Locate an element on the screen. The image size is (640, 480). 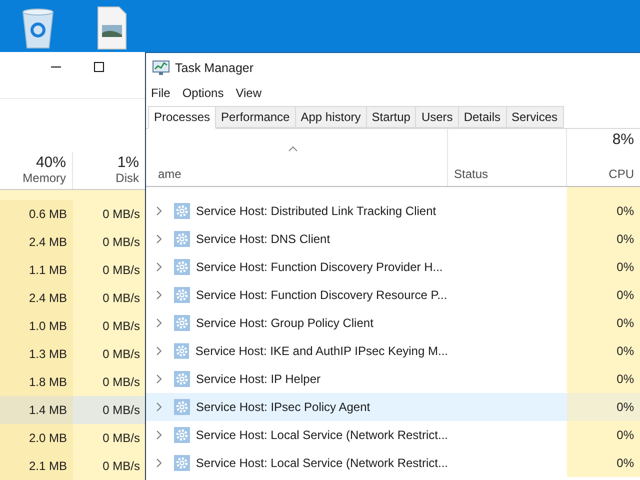
table-row: 2.1 MB 0 MB/s is located at coordinates (73, 466).